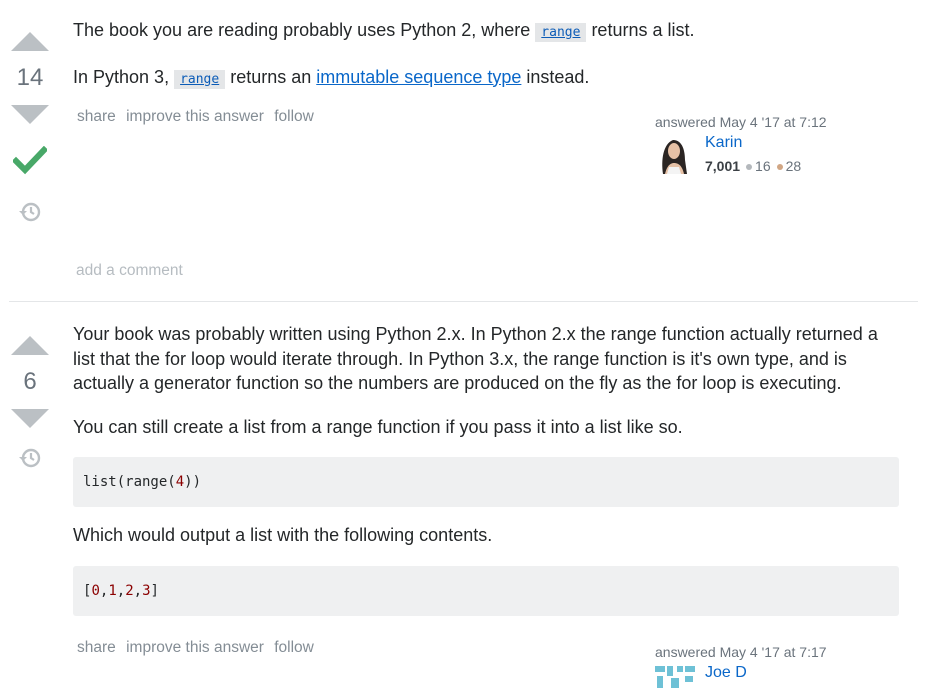 The width and height of the screenshot is (932, 700). Describe the element at coordinates (30, 381) in the screenshot. I see `vote-count: 6` at that location.